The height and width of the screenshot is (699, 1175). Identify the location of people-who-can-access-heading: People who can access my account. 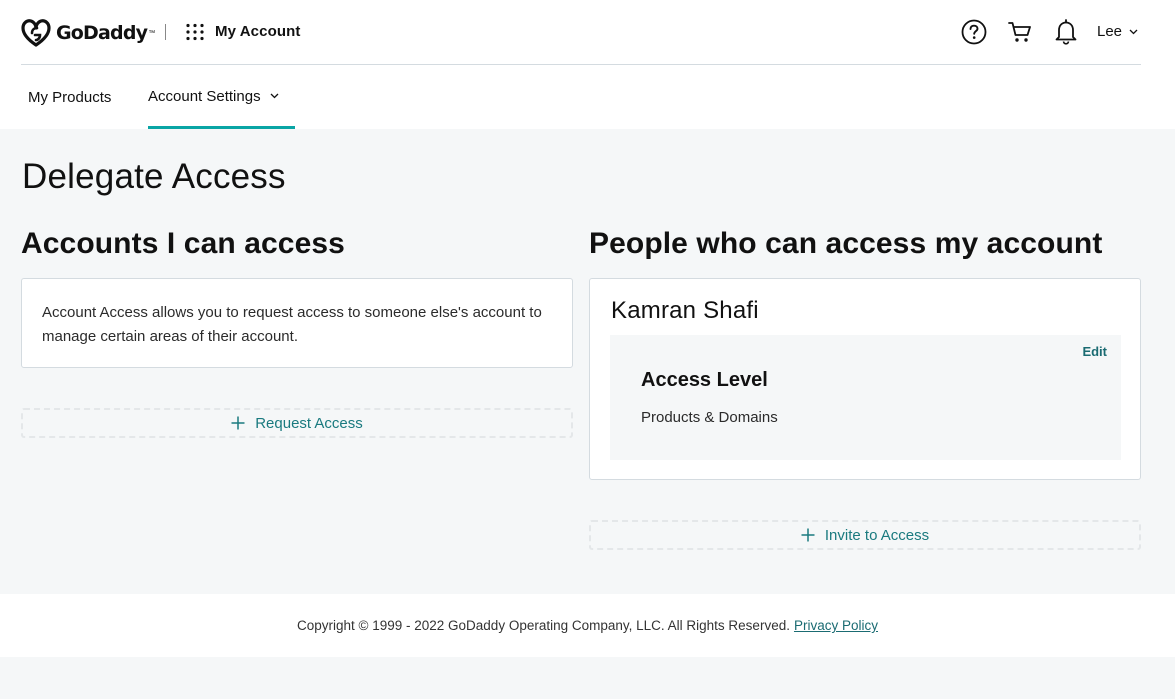
(846, 243).